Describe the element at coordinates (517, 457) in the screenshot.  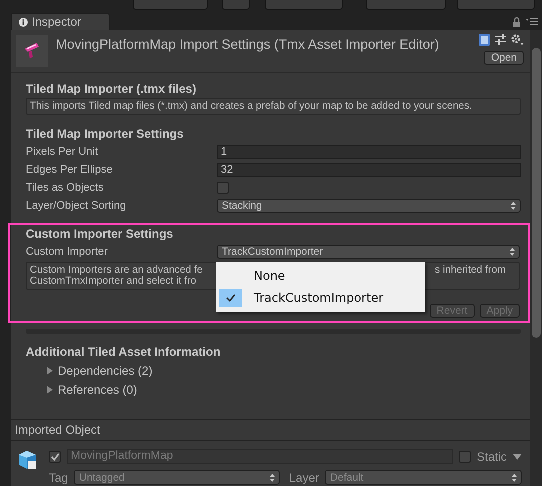
I see `caret-icon` at that location.